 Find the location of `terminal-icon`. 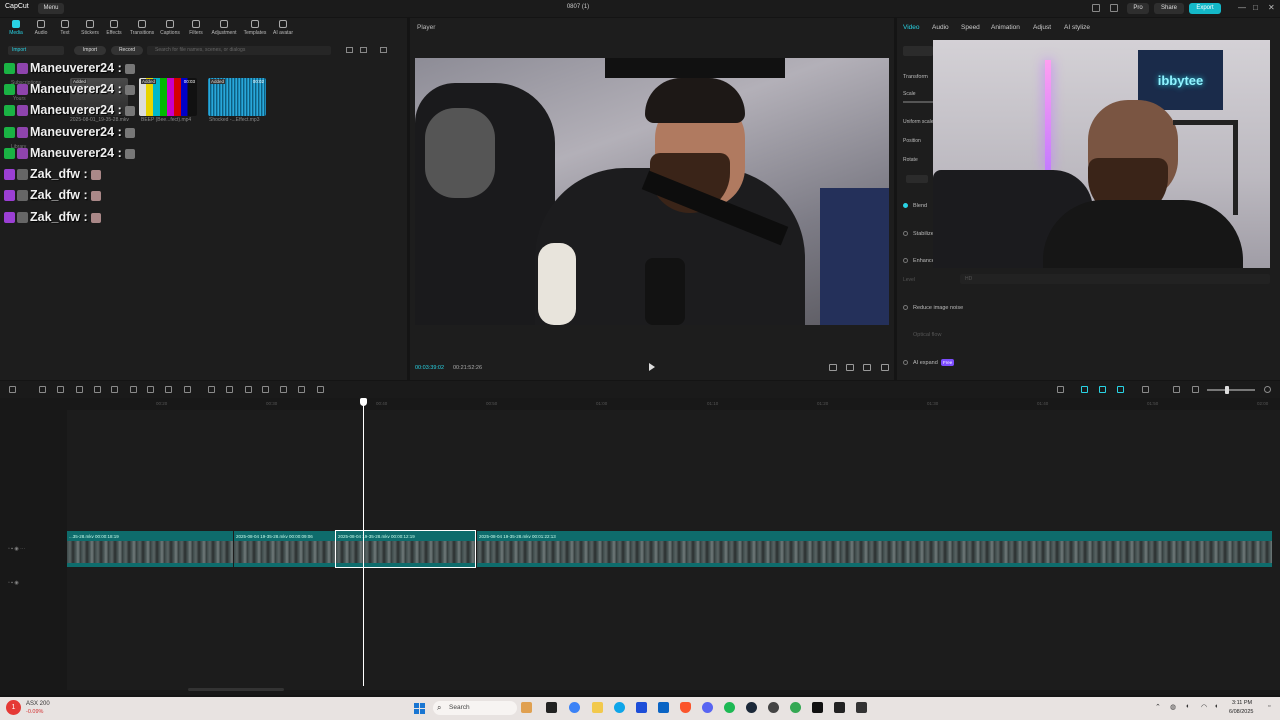

terminal-icon is located at coordinates (839, 707).